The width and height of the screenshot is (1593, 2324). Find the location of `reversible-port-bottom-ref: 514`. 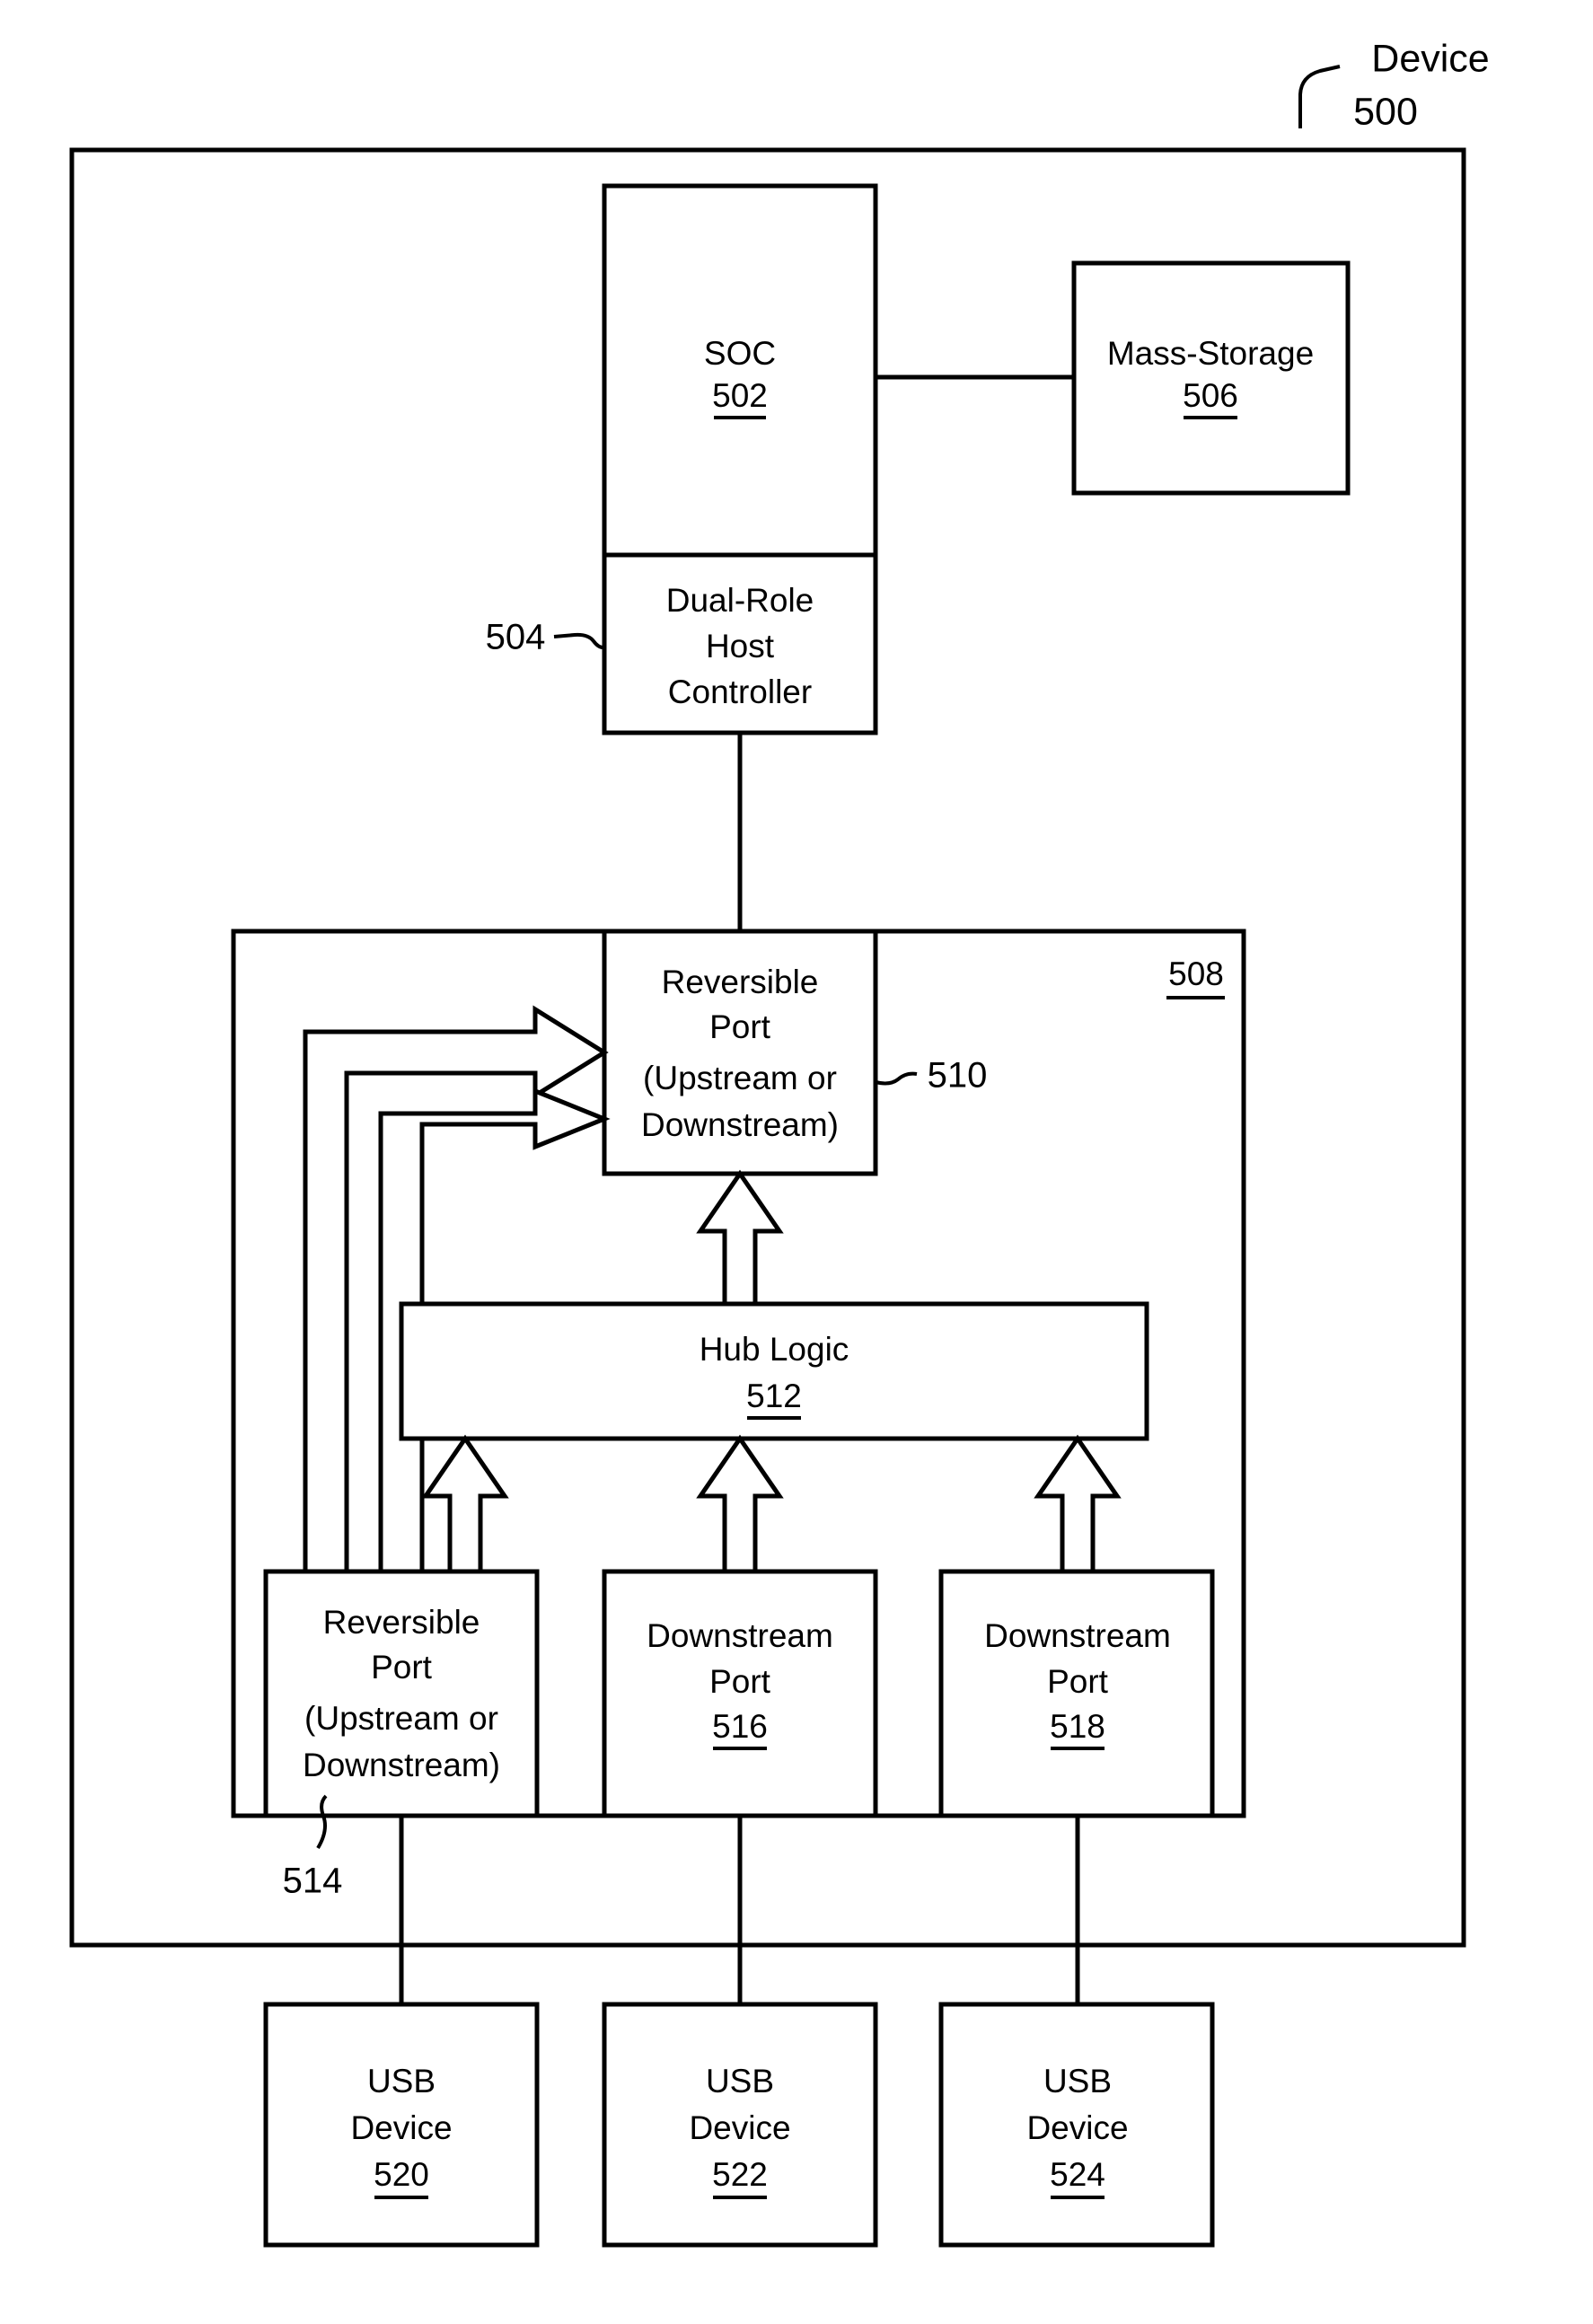

reversible-port-bottom-ref: 514 is located at coordinates (313, 1882).